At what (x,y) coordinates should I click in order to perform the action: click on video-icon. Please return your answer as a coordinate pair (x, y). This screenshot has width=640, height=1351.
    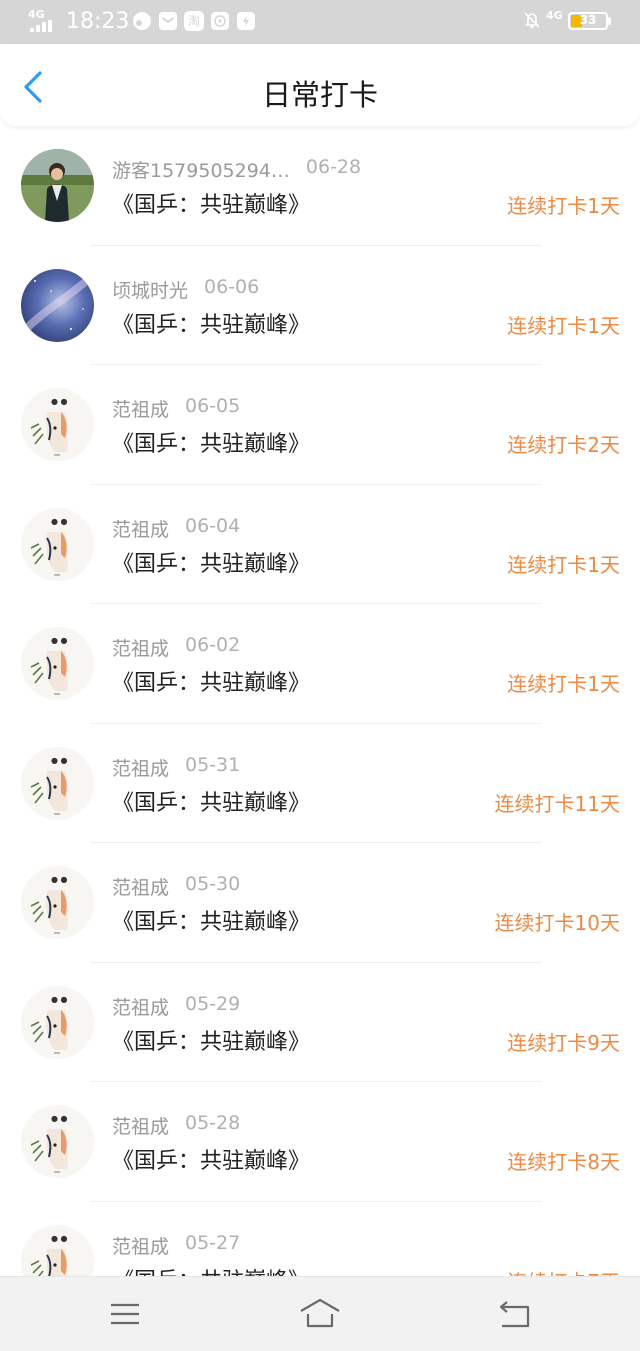
    Looking at the image, I should click on (220, 21).